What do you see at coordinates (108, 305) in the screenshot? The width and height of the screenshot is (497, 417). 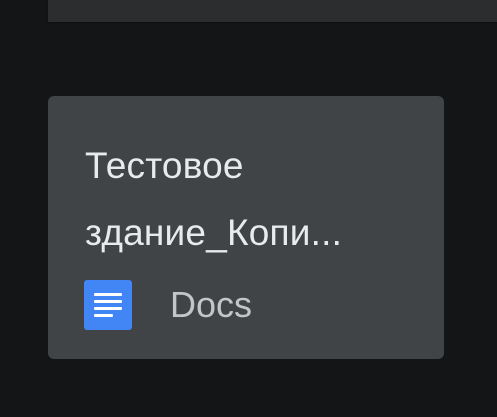 I see `google-docs-icon` at bounding box center [108, 305].